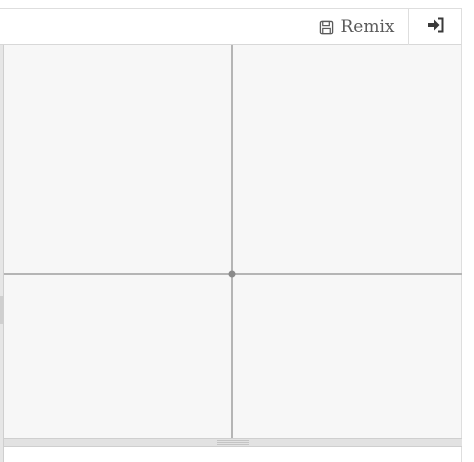 This screenshot has width=474, height=462. I want to click on origin-point, so click(232, 274).